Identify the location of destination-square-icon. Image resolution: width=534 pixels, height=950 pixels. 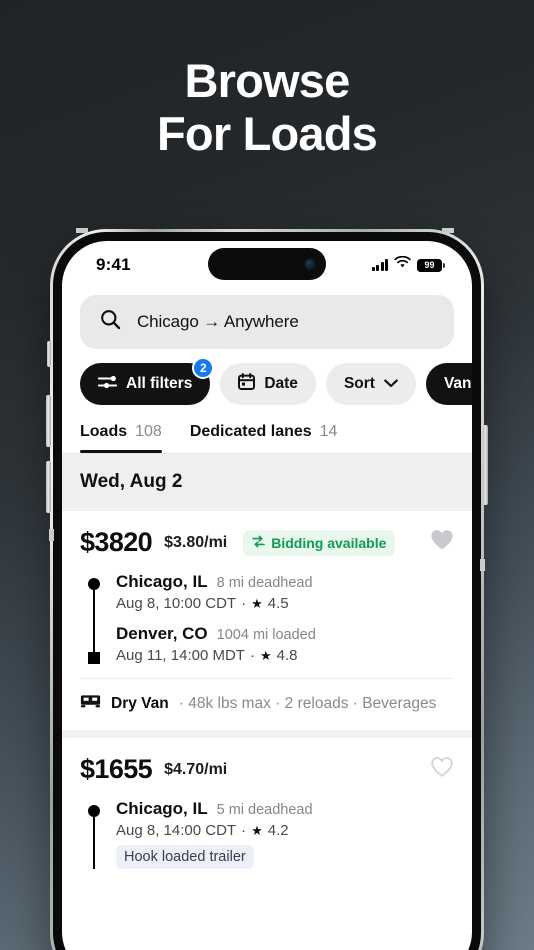
(94, 658).